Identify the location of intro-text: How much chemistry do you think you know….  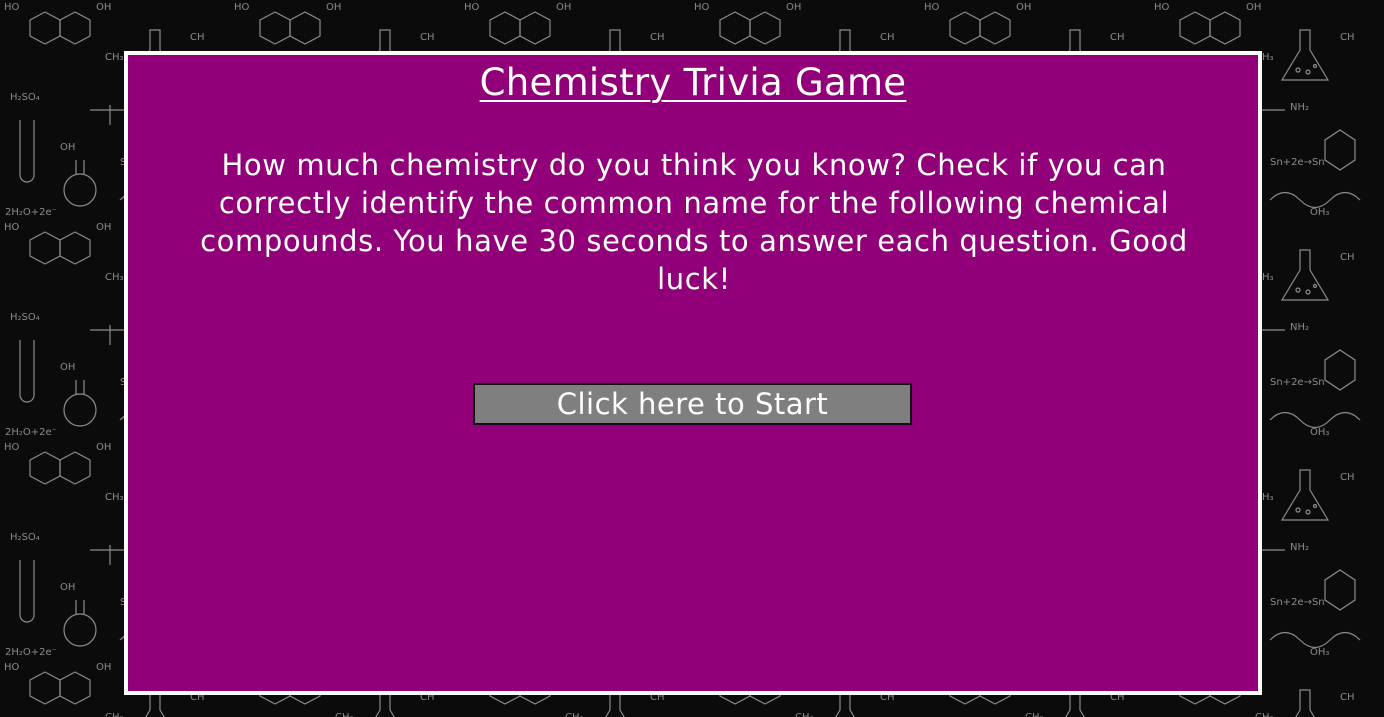
(694, 222).